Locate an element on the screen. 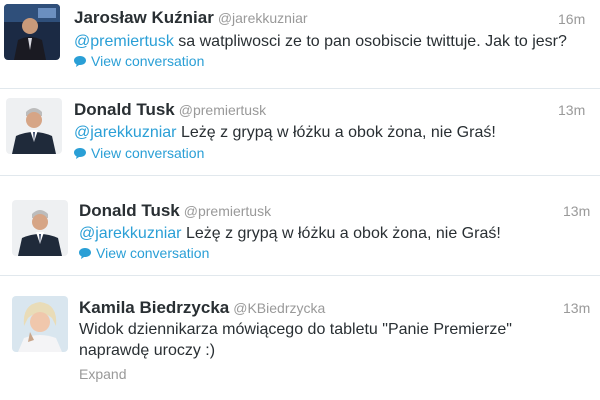 This screenshot has height=400, width=600. tweet-header: Jarosław Kuźniar @jarekkuzniar is located at coordinates (191, 18).